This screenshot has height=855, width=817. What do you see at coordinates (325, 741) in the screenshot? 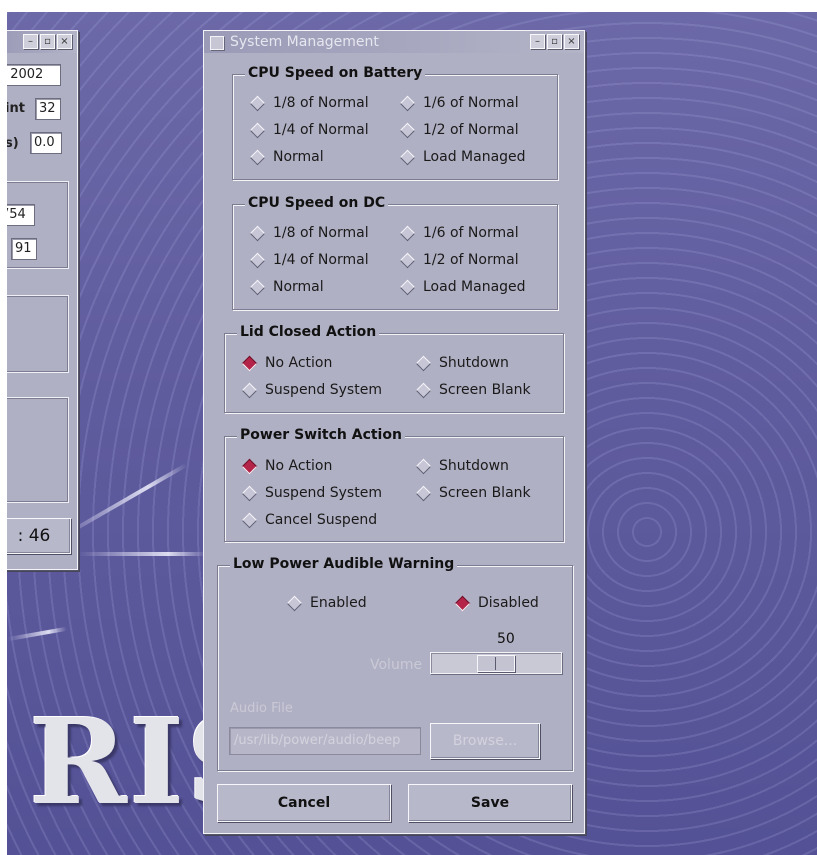
I see `audio-file-input: /usr/lib/power/audio/beep` at bounding box center [325, 741].